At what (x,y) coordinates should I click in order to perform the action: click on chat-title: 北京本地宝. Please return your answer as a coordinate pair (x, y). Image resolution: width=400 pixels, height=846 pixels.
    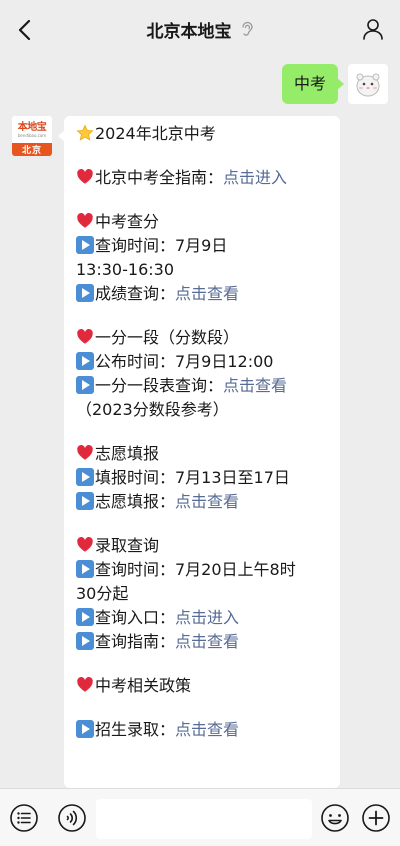
    Looking at the image, I should click on (189, 31).